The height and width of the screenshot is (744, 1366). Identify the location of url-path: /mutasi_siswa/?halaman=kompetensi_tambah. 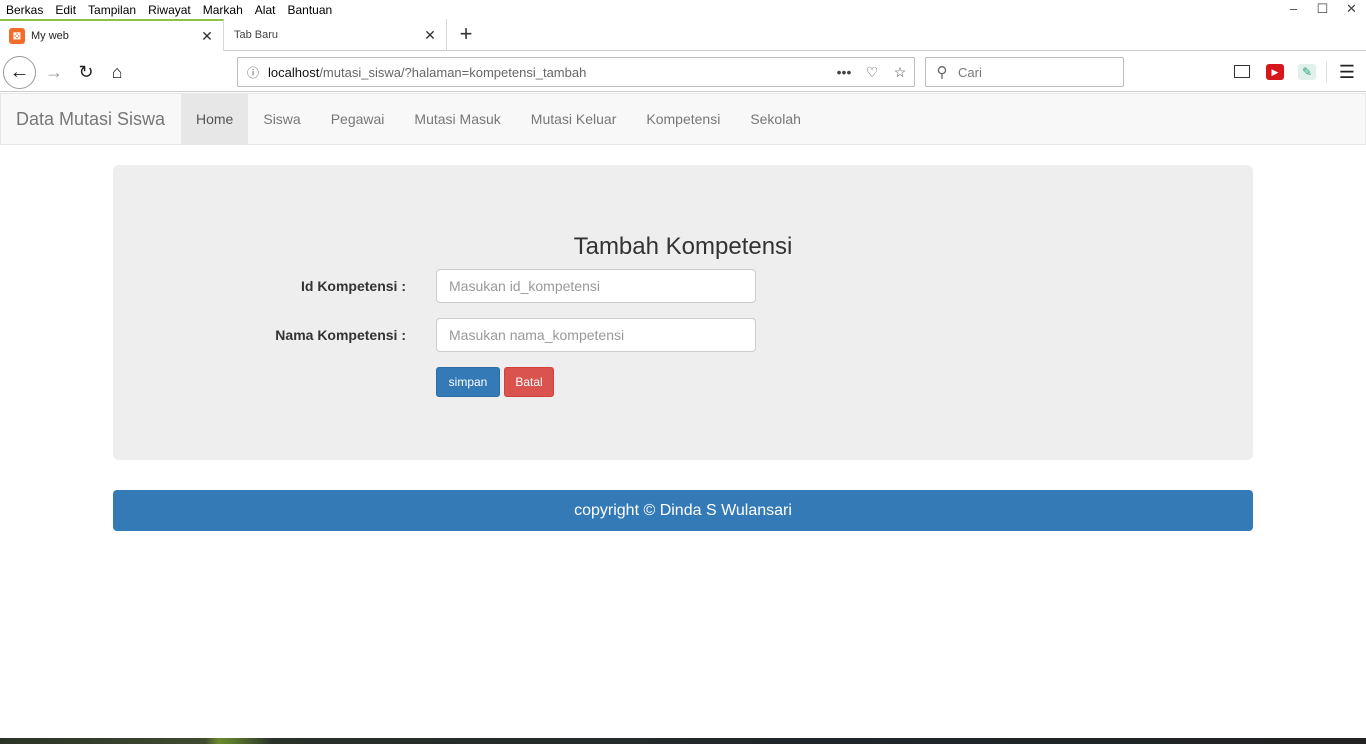
(453, 72).